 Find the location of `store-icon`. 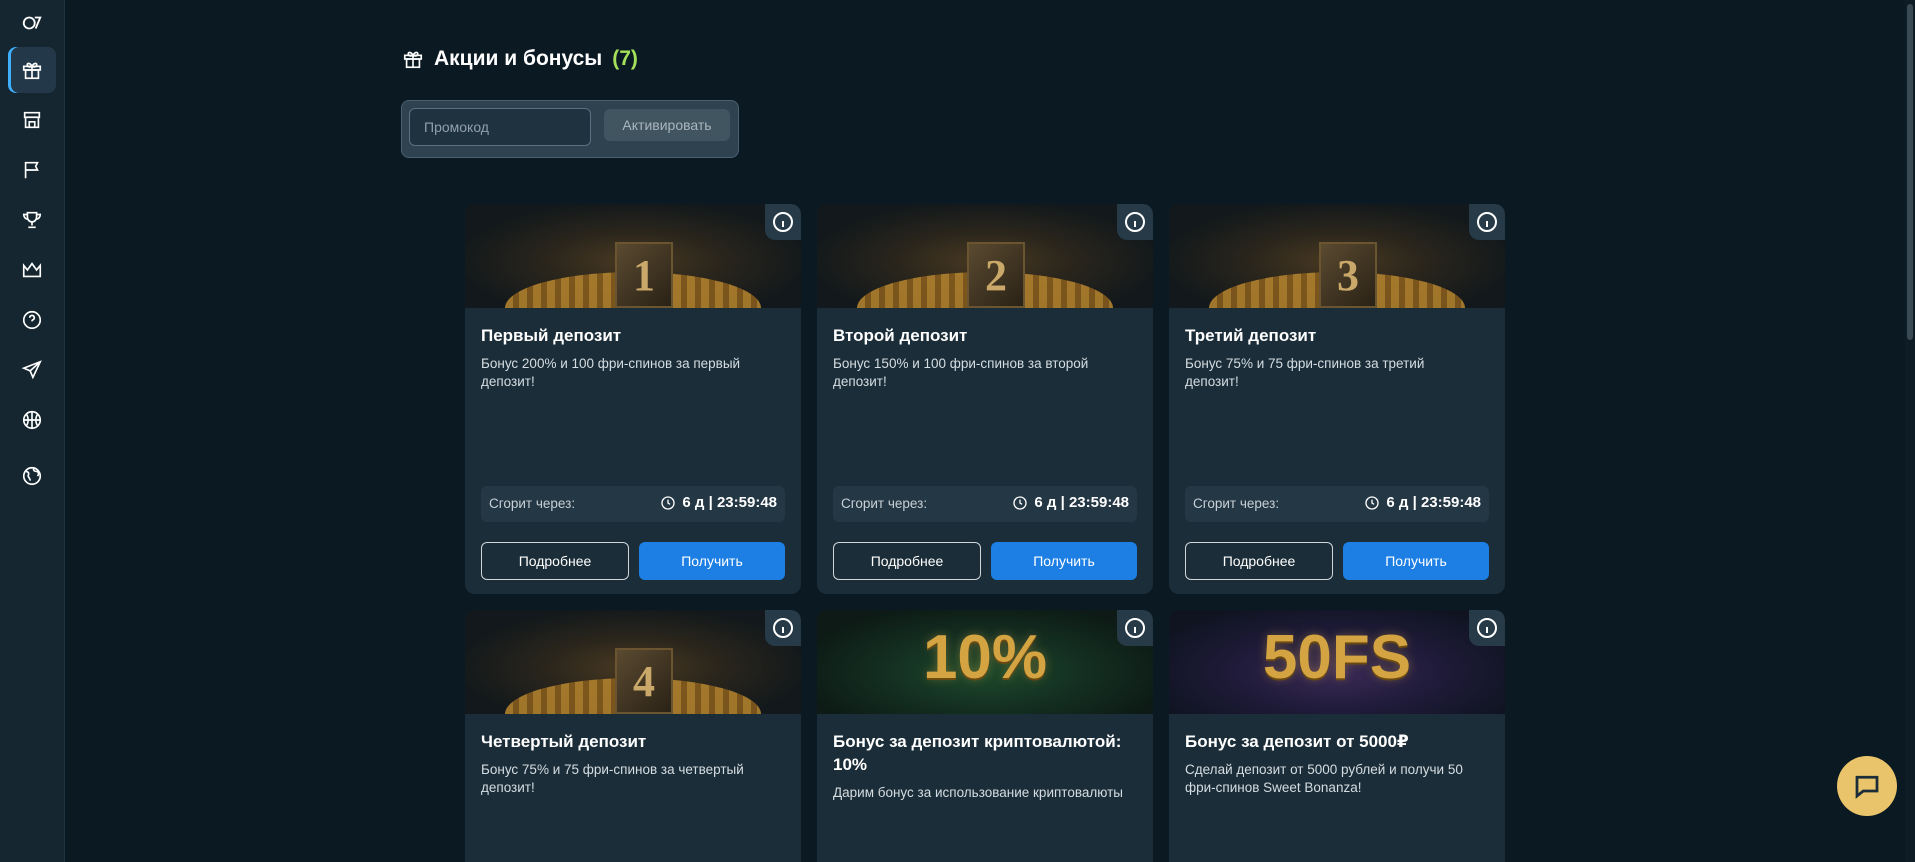

store-icon is located at coordinates (32, 120).